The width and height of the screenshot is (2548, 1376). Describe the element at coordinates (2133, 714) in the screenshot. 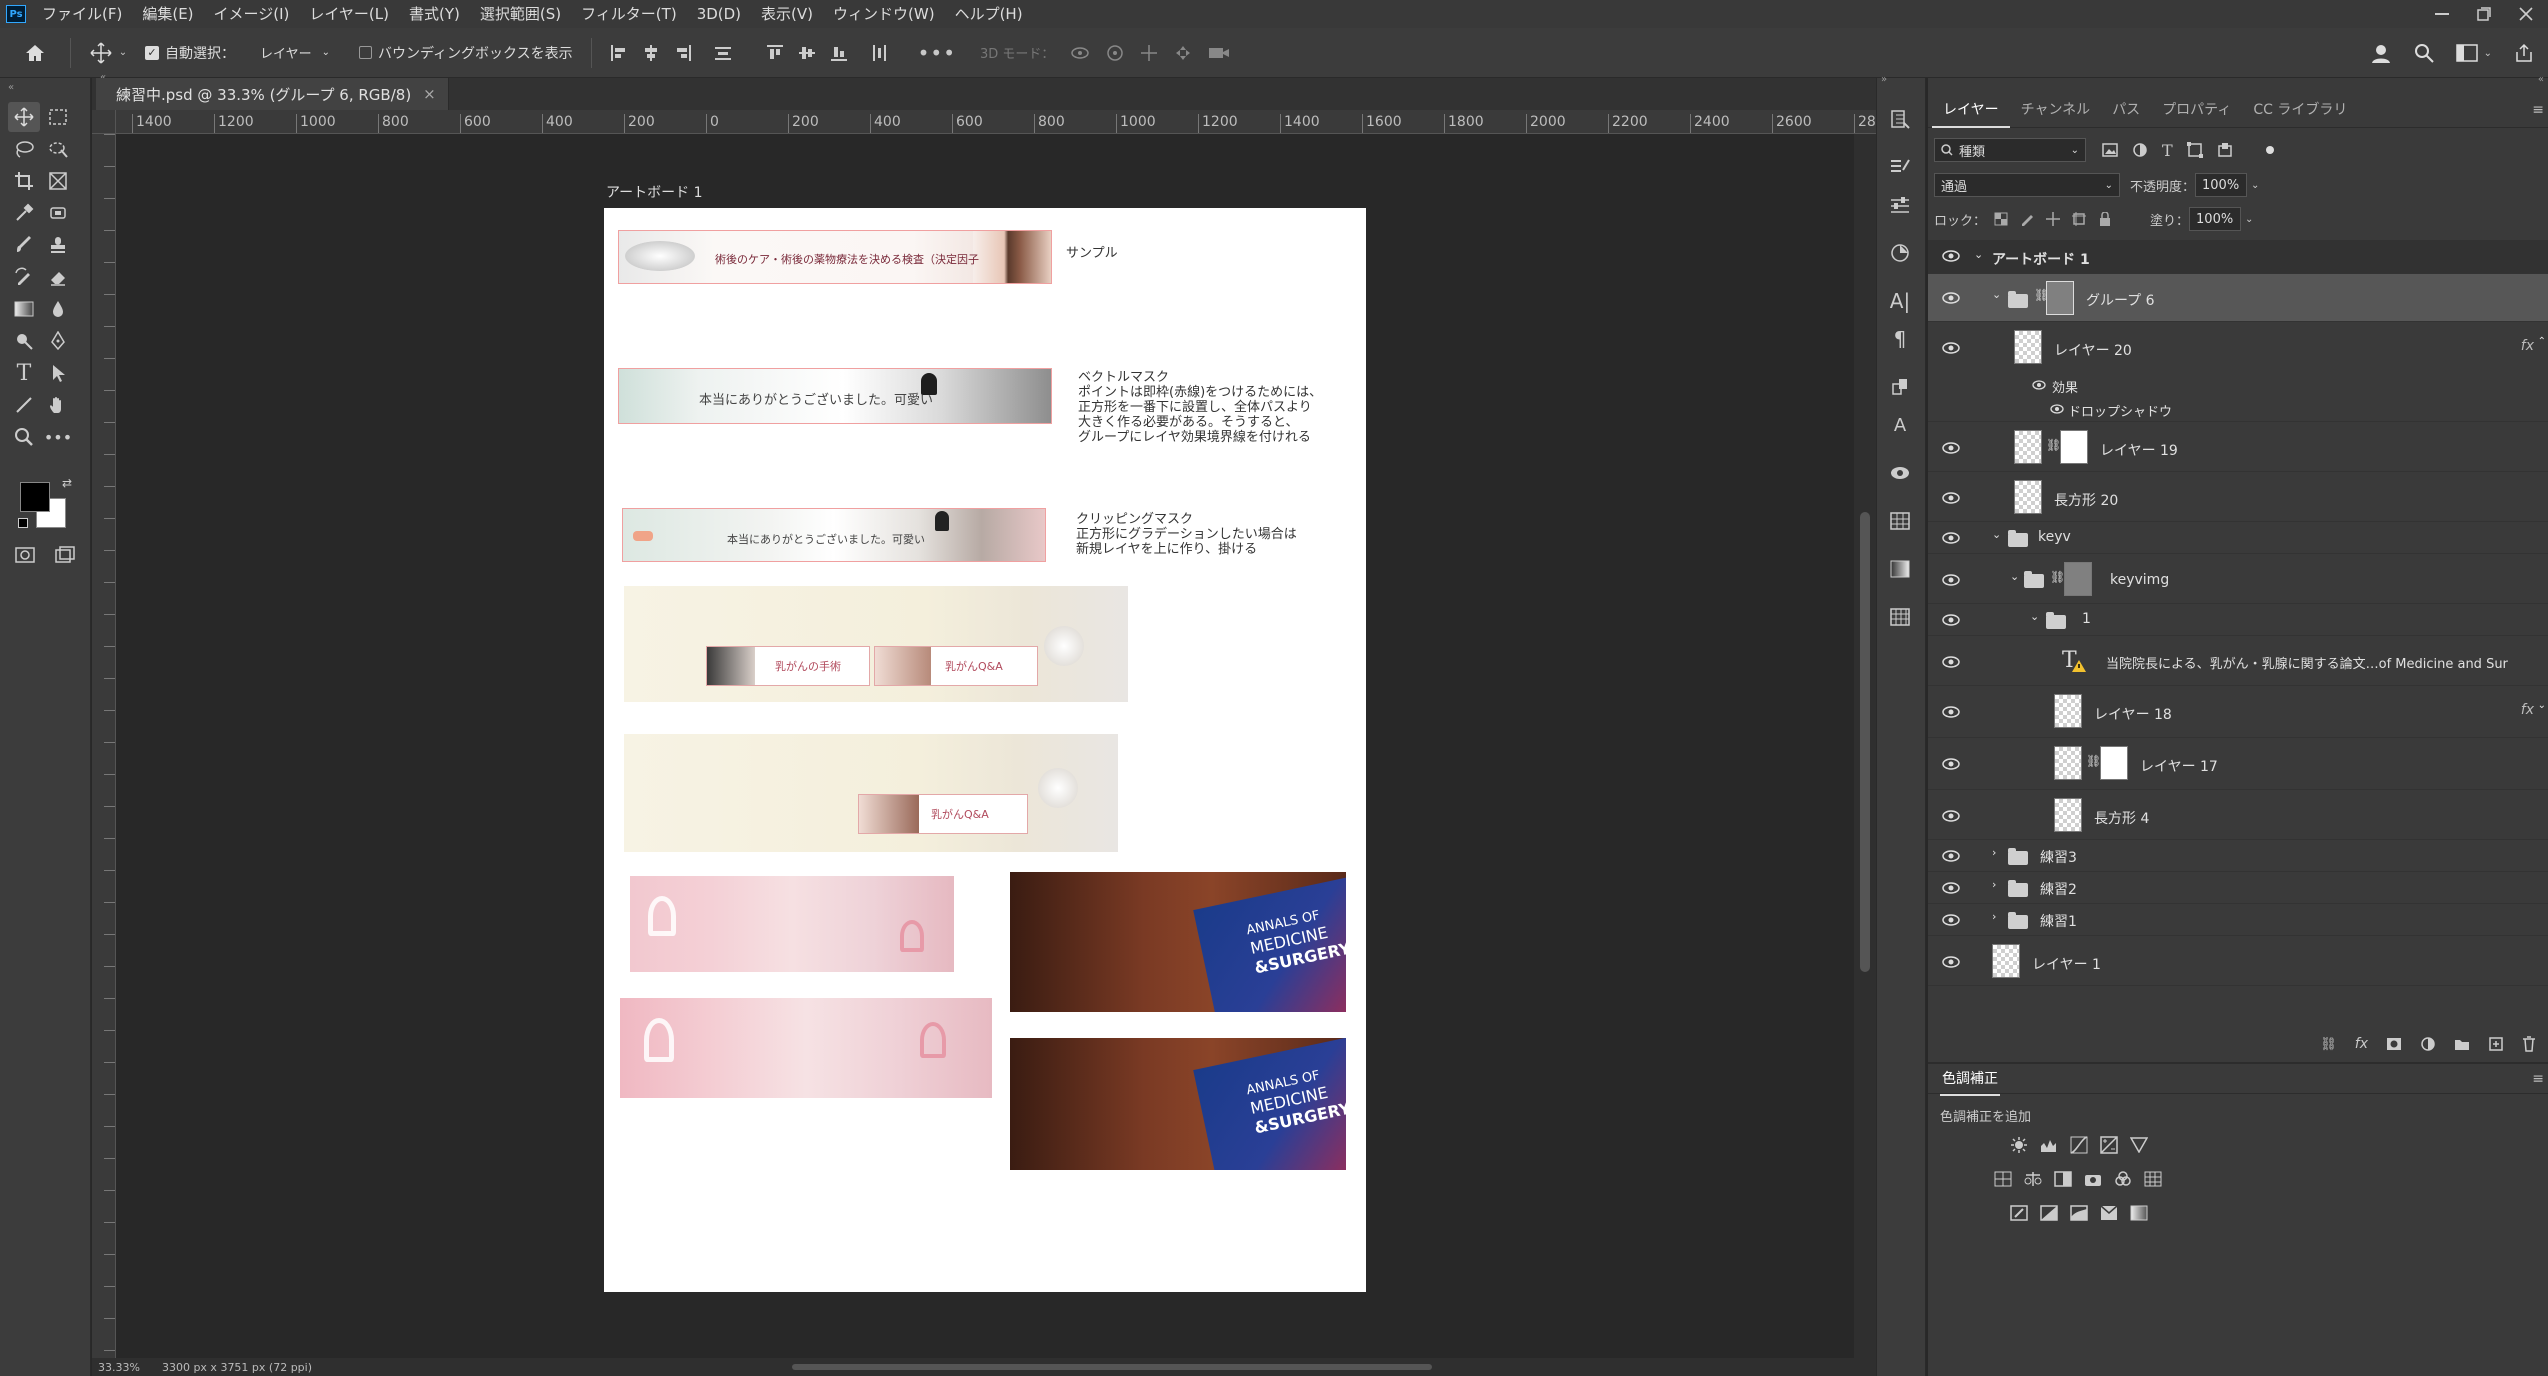

I see `layer-name: レイヤー 18` at that location.